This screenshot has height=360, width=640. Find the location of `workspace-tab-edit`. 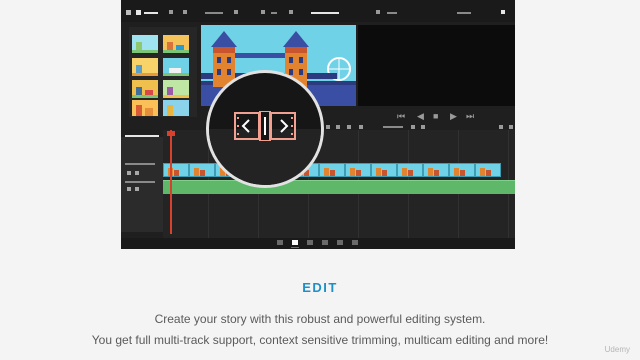

workspace-tab-edit is located at coordinates (295, 242).